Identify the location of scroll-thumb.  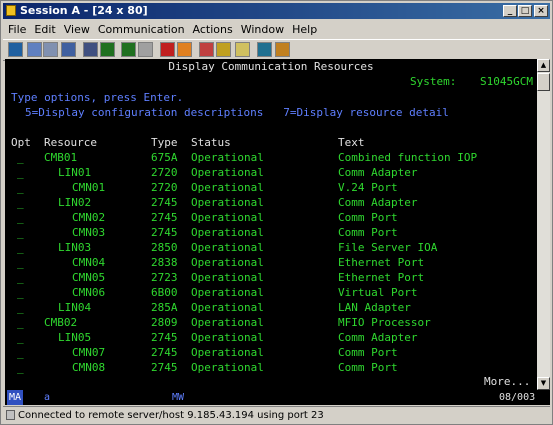
(543, 82).